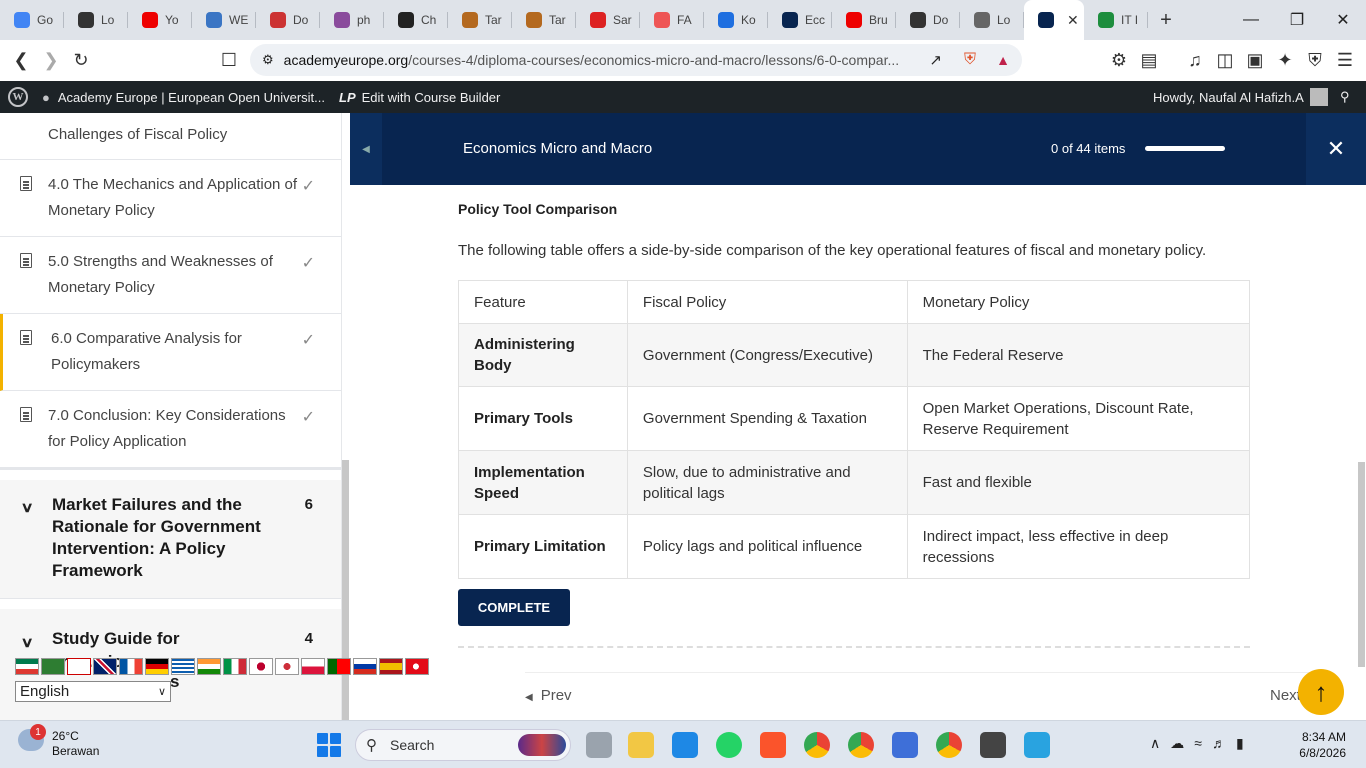 The width and height of the screenshot is (1366, 768). I want to click on table-cell: Primary Tools, so click(543, 418).